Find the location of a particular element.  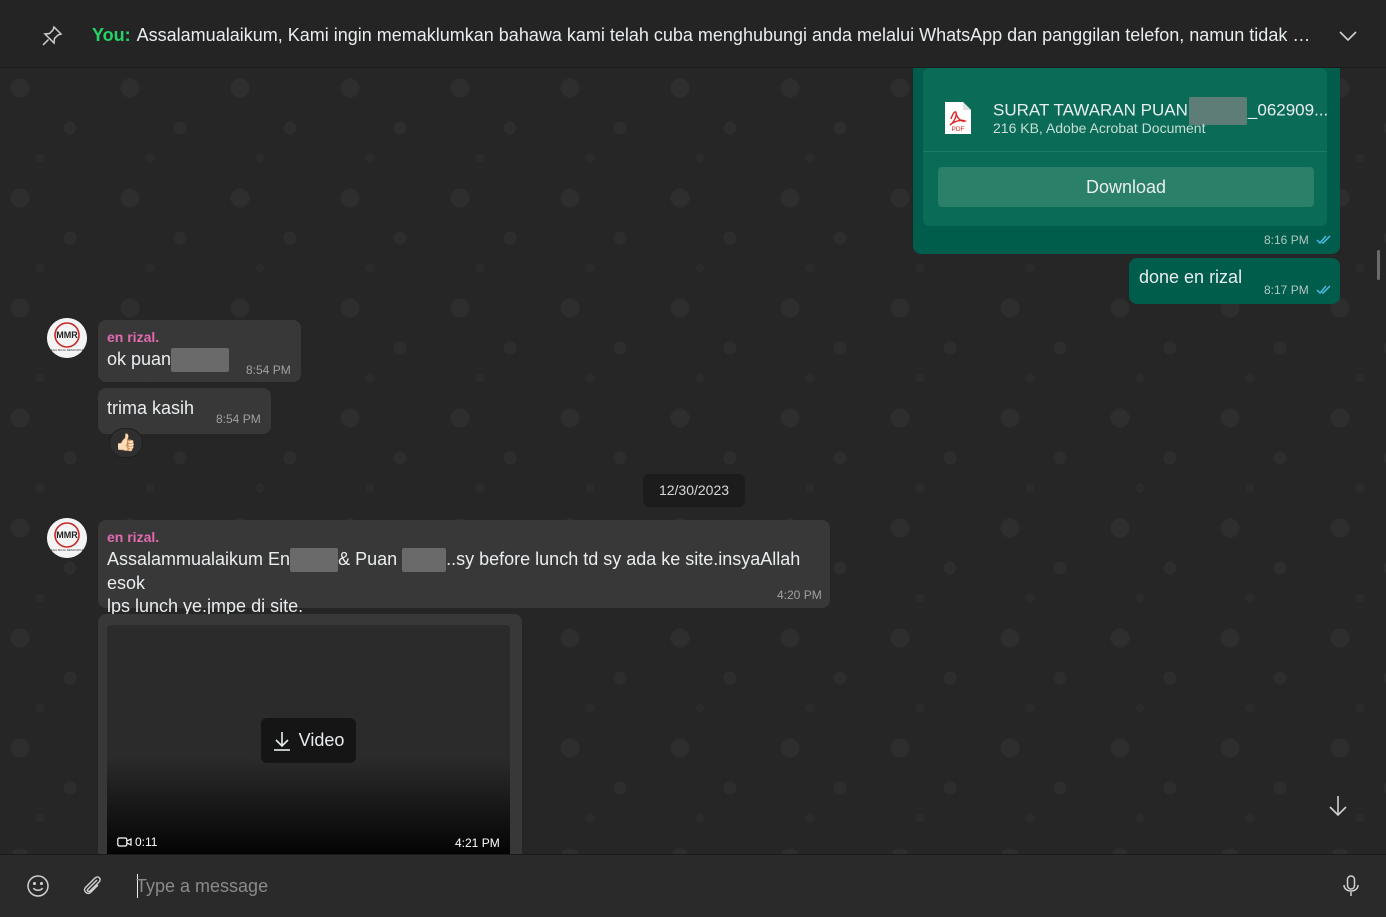

incoming-message: en rizal. ok puan 8:54 PM is located at coordinates (199, 351).